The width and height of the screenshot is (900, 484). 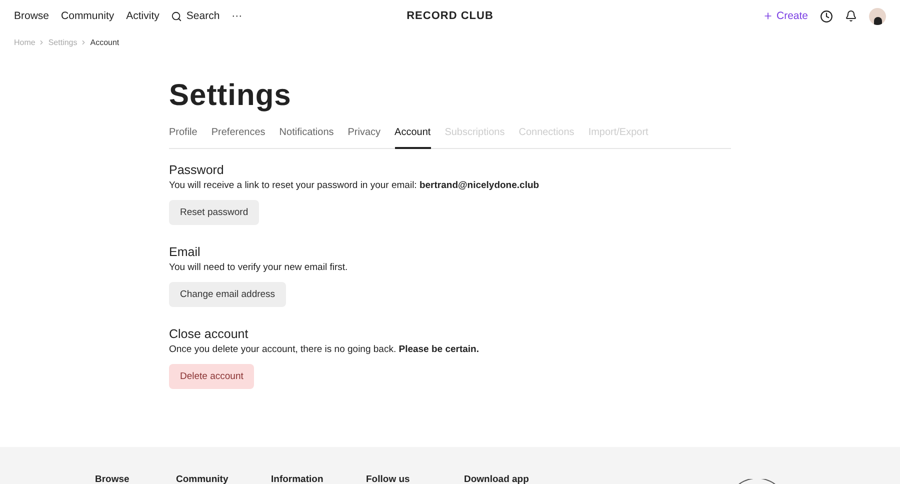 I want to click on tab: Preferences, so click(x=238, y=138).